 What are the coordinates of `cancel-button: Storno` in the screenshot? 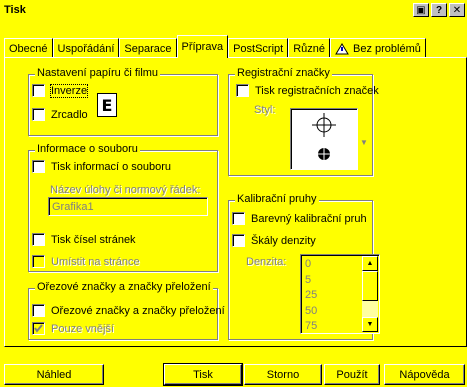 It's located at (283, 374).